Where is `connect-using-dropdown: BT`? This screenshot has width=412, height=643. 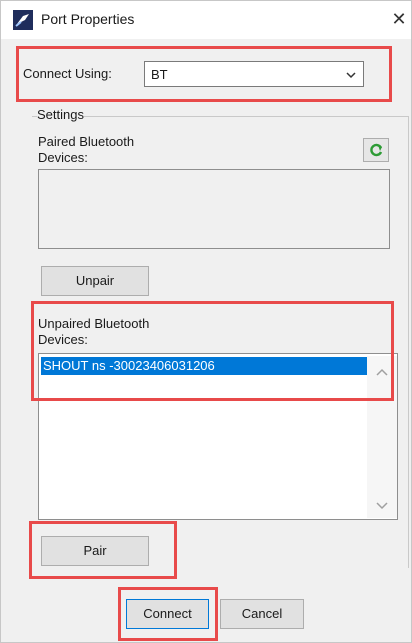
connect-using-dropdown: BT is located at coordinates (254, 74).